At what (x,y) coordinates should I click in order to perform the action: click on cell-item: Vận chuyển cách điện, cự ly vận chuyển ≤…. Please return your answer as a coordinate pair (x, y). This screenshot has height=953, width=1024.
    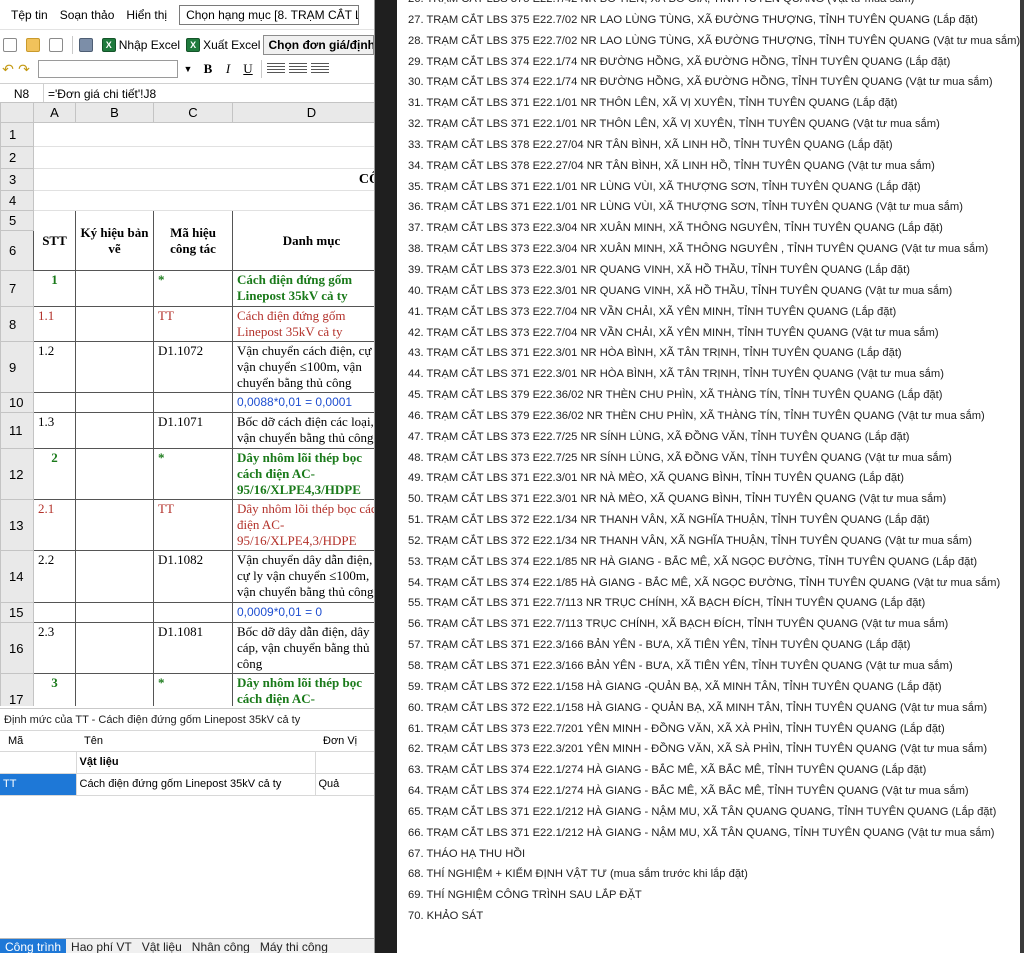
    Looking at the image, I should click on (303, 367).